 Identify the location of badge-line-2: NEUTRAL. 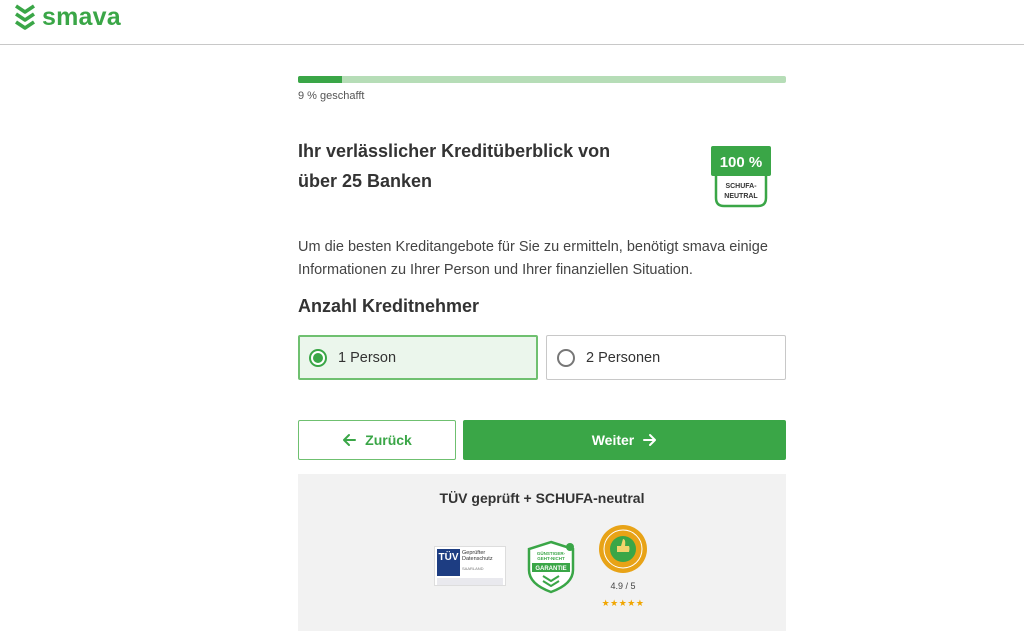
(741, 196).